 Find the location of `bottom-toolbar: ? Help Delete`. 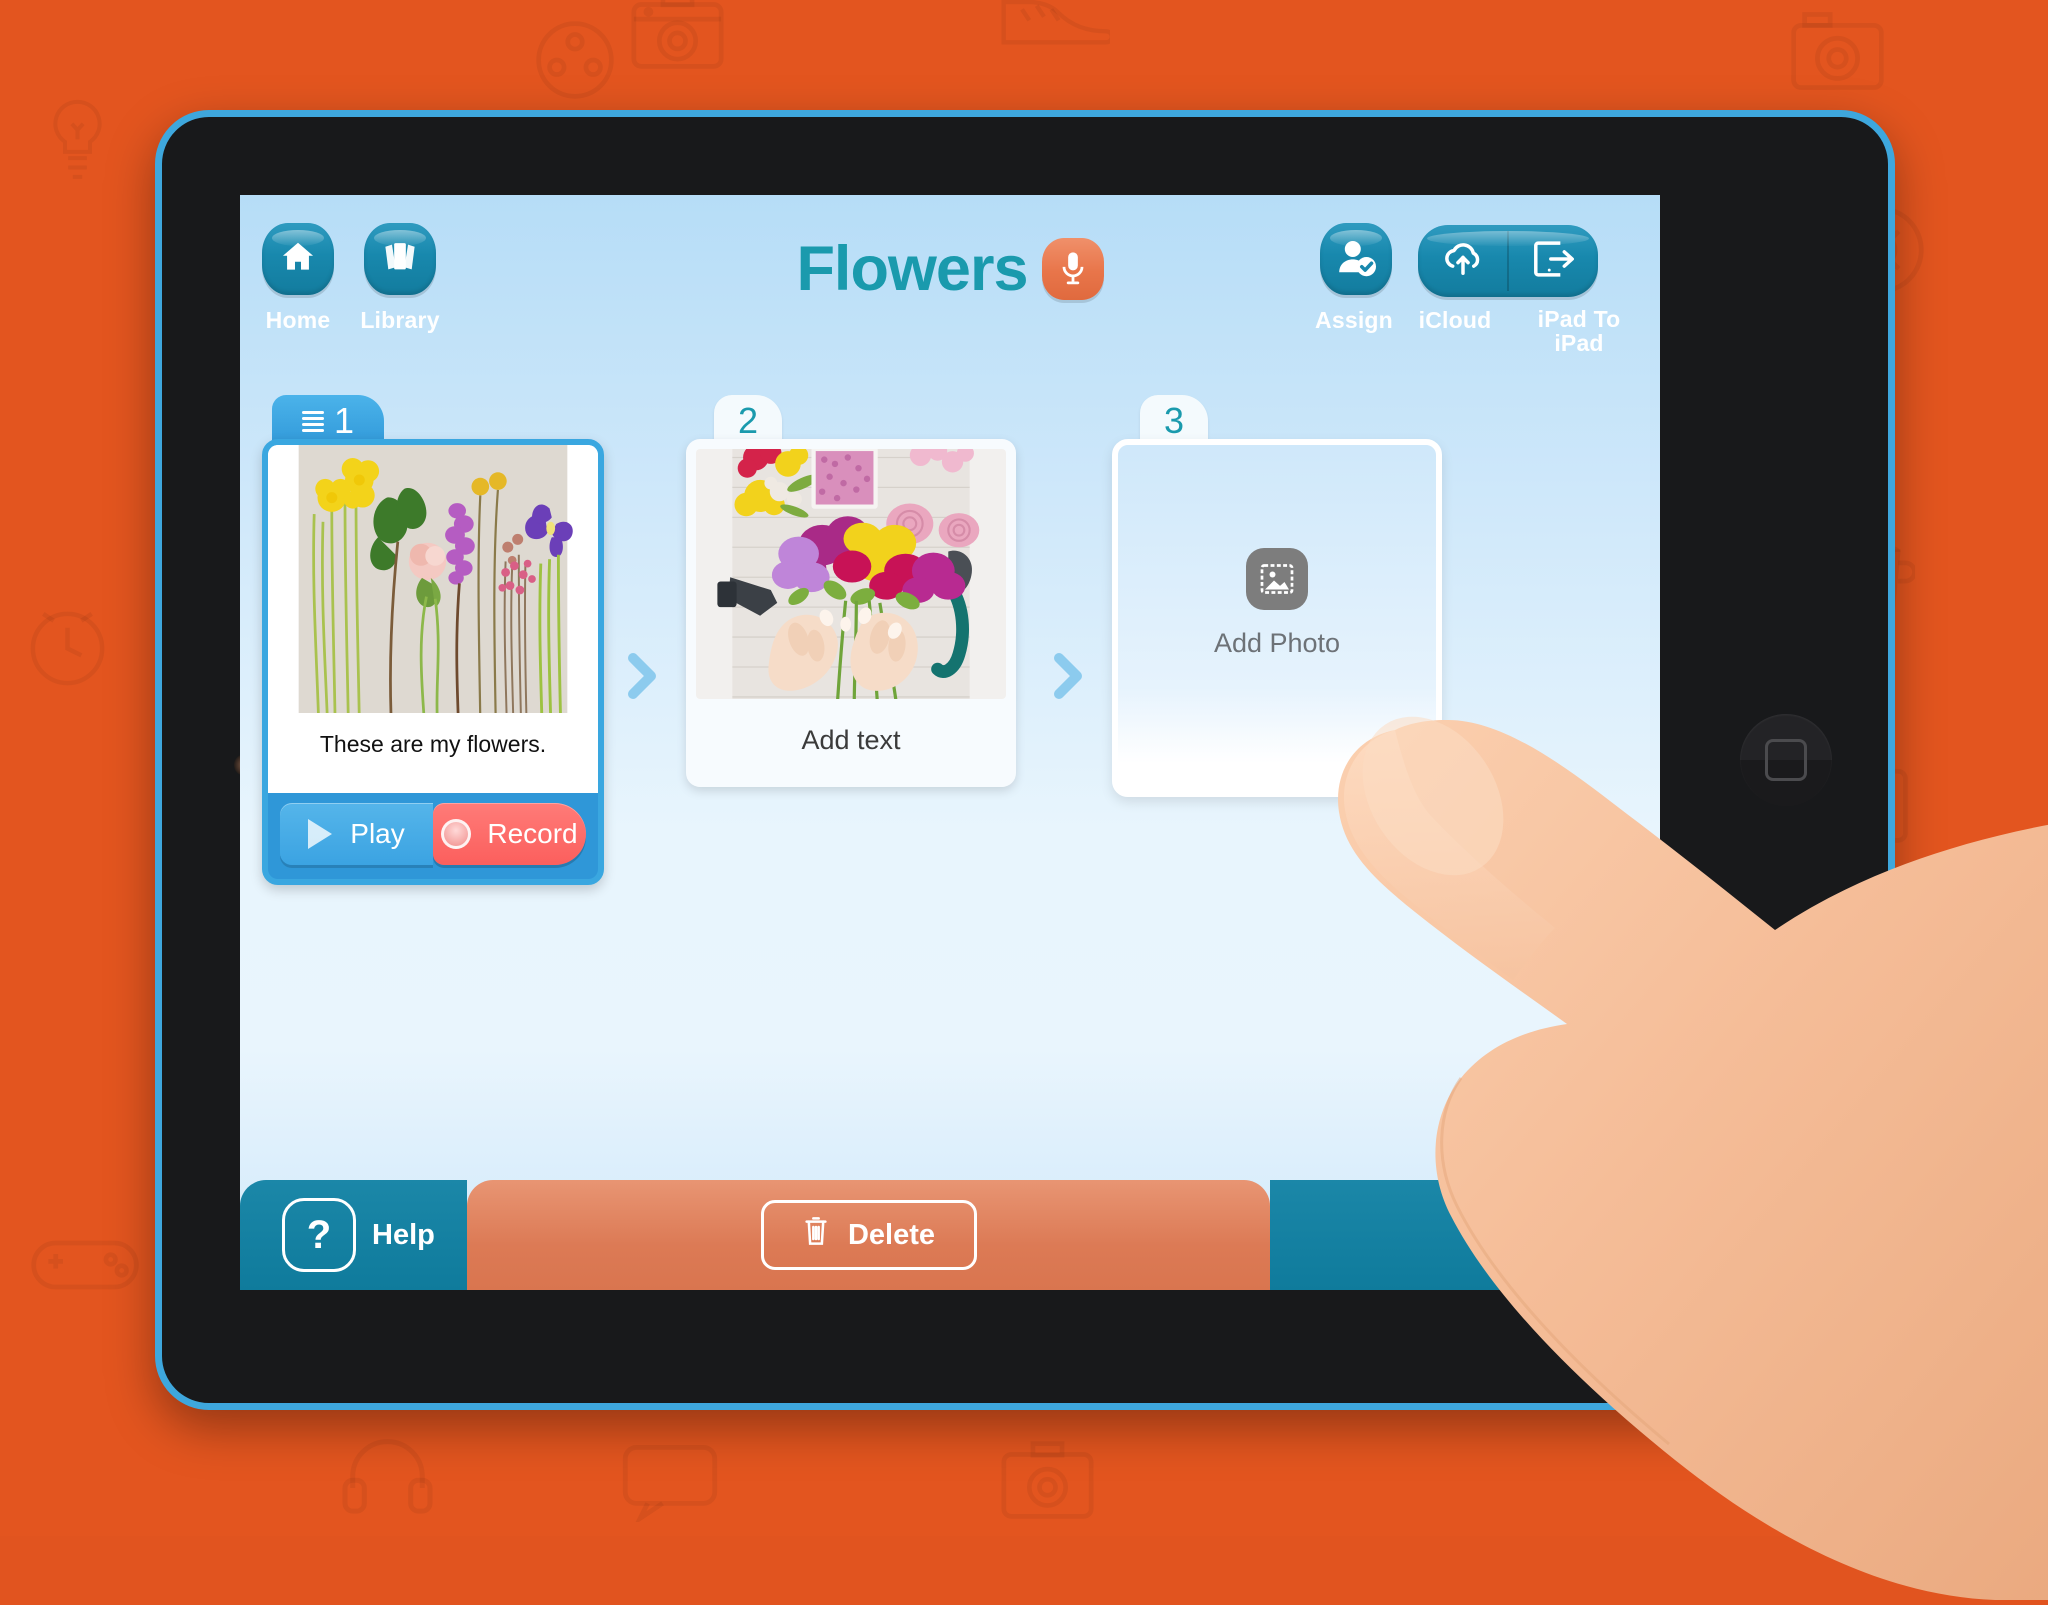

bottom-toolbar: ? Help Delete is located at coordinates (950, 1235).